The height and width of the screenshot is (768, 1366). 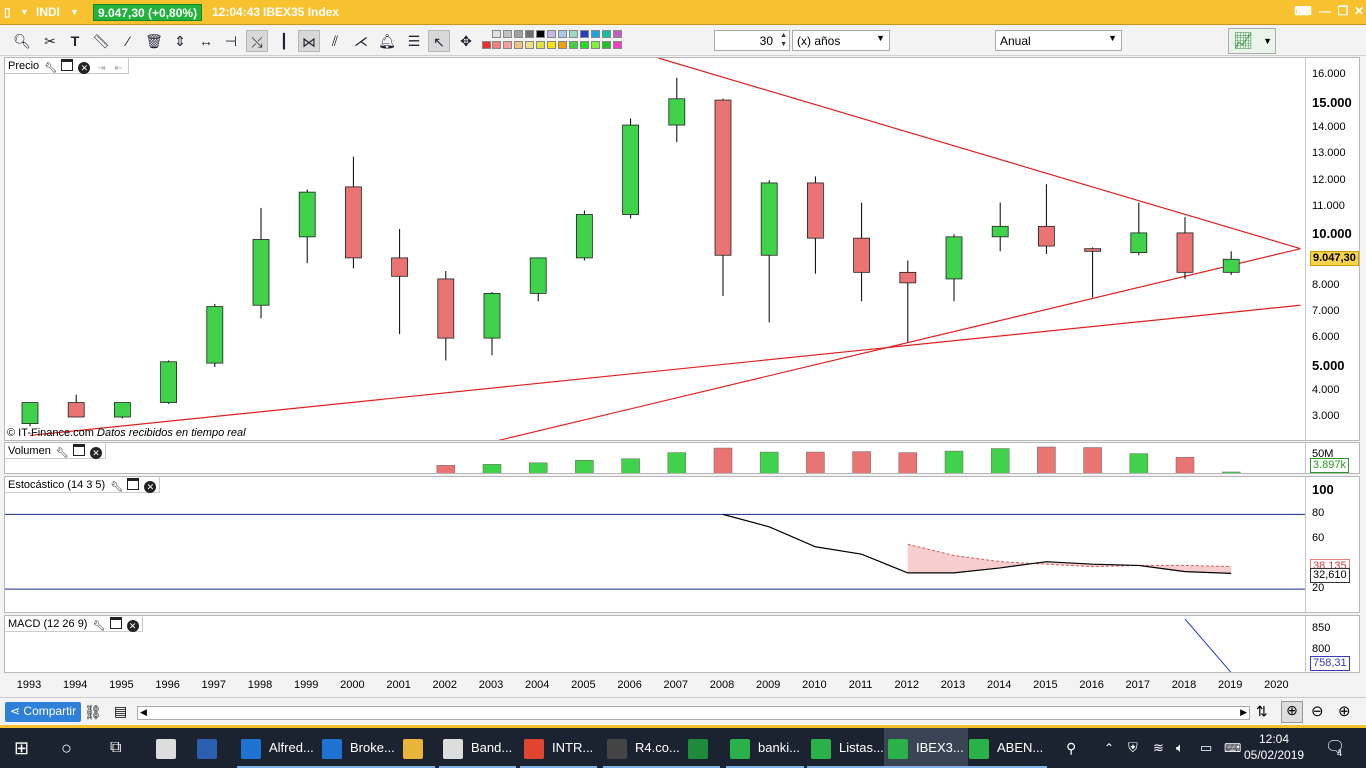 What do you see at coordinates (75, 41) in the screenshot?
I see `text-tool-icon: T` at bounding box center [75, 41].